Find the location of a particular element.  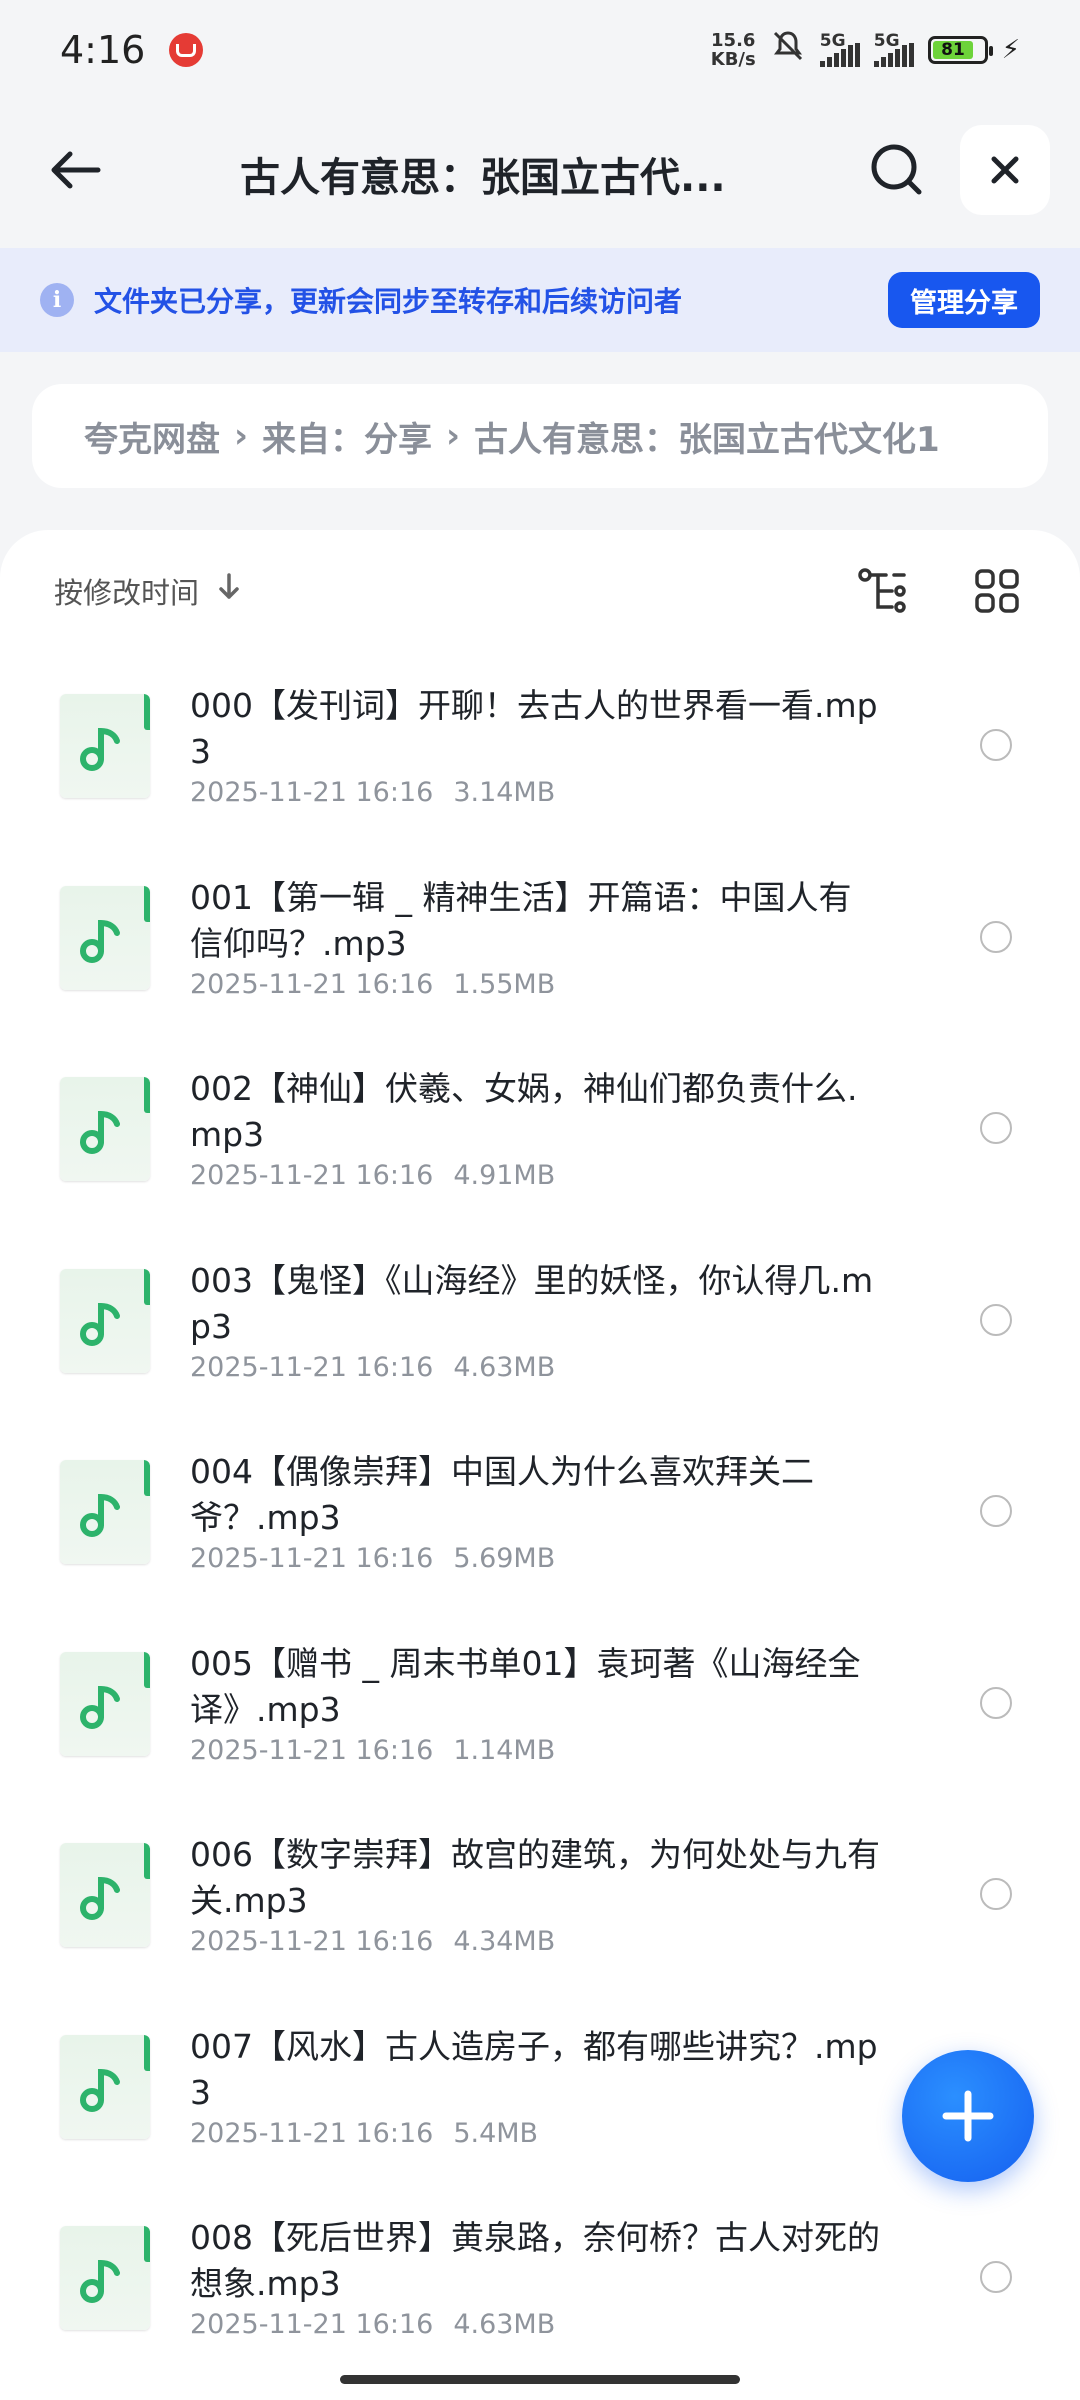

close-icon is located at coordinates (1005, 170).